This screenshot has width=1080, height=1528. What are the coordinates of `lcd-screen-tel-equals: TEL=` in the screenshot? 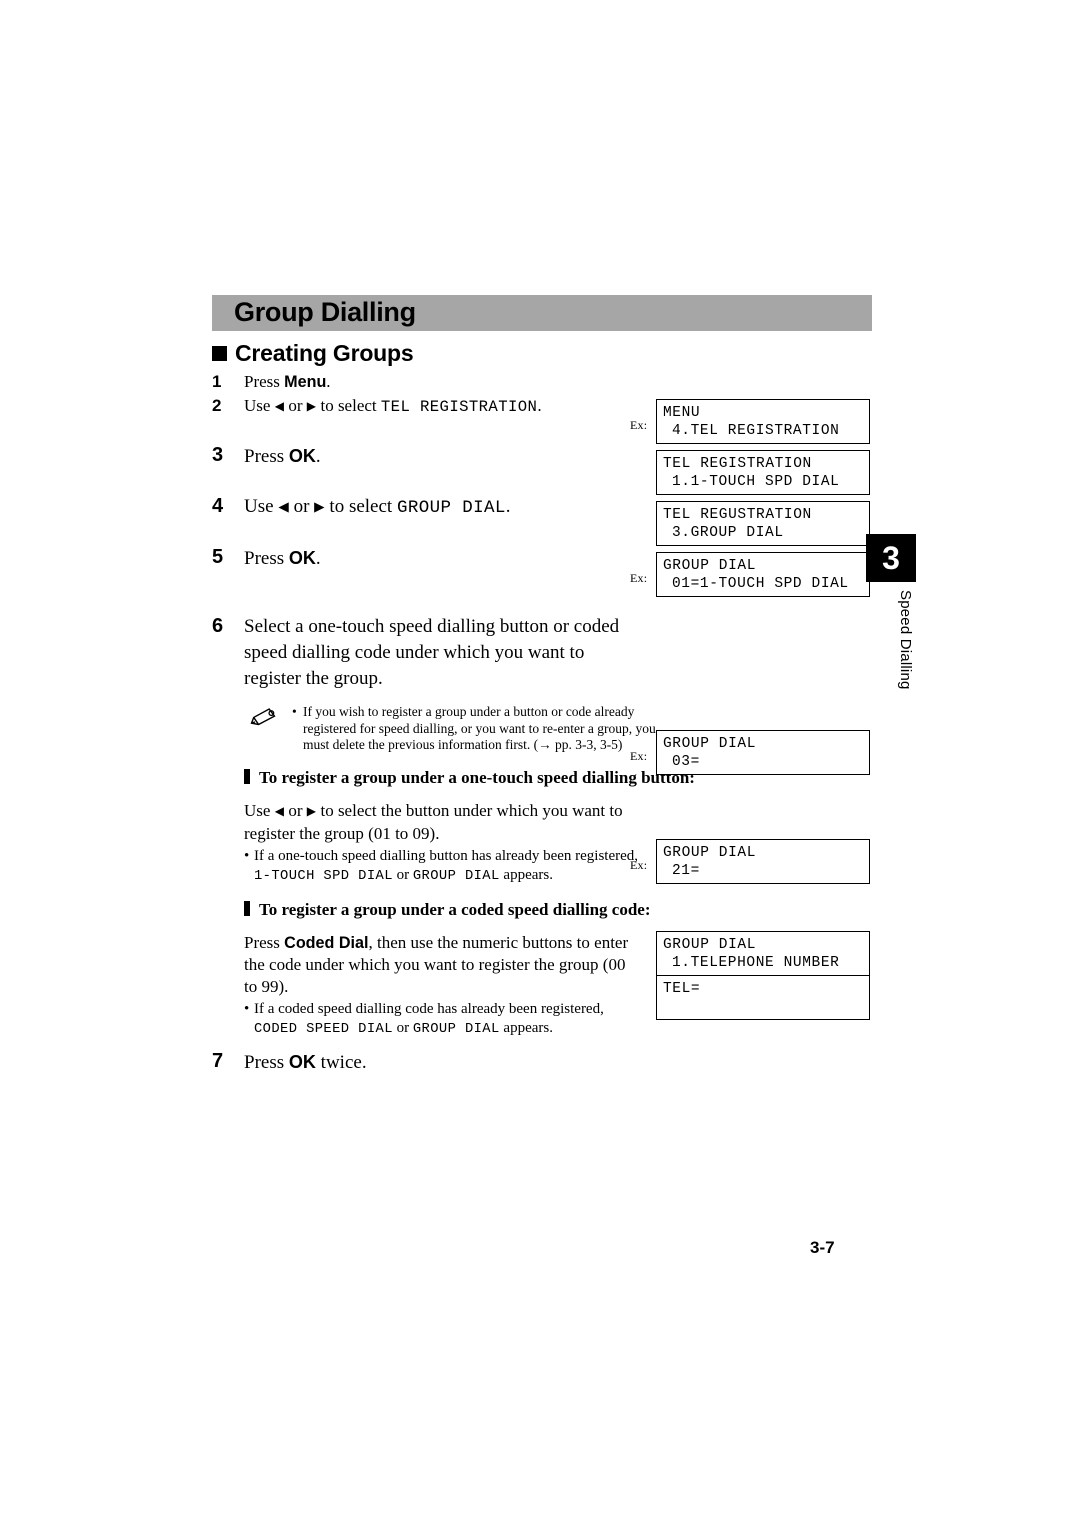 It's located at (763, 997).